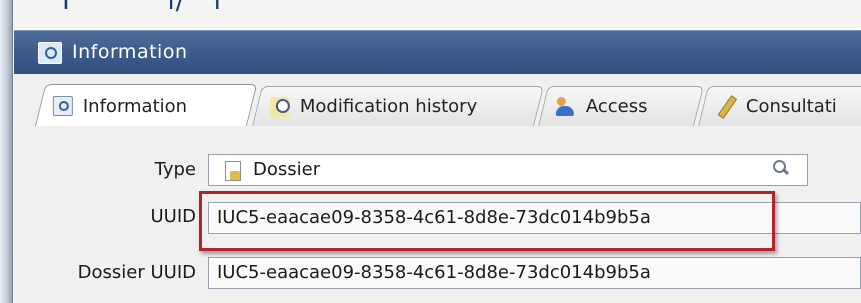 This screenshot has height=303, width=861. What do you see at coordinates (130, 52) in the screenshot?
I see `window-title: Information` at bounding box center [130, 52].